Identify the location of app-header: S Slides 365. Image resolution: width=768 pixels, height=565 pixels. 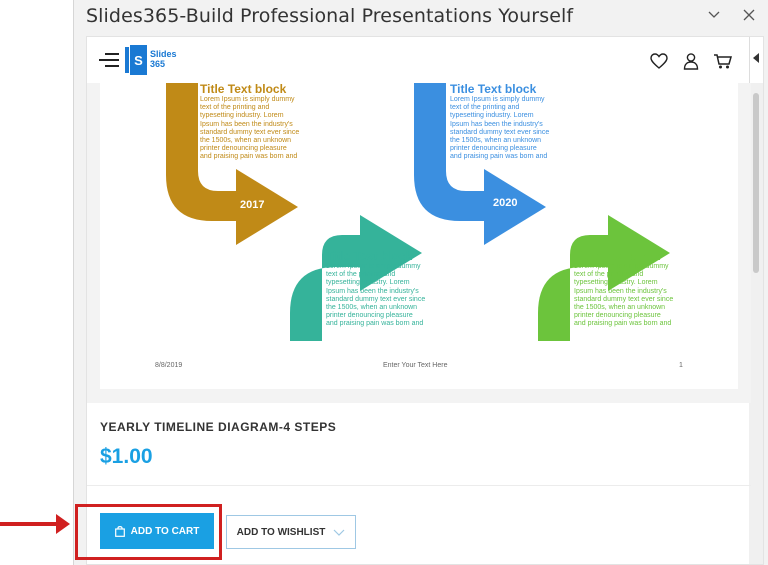
(419, 60).